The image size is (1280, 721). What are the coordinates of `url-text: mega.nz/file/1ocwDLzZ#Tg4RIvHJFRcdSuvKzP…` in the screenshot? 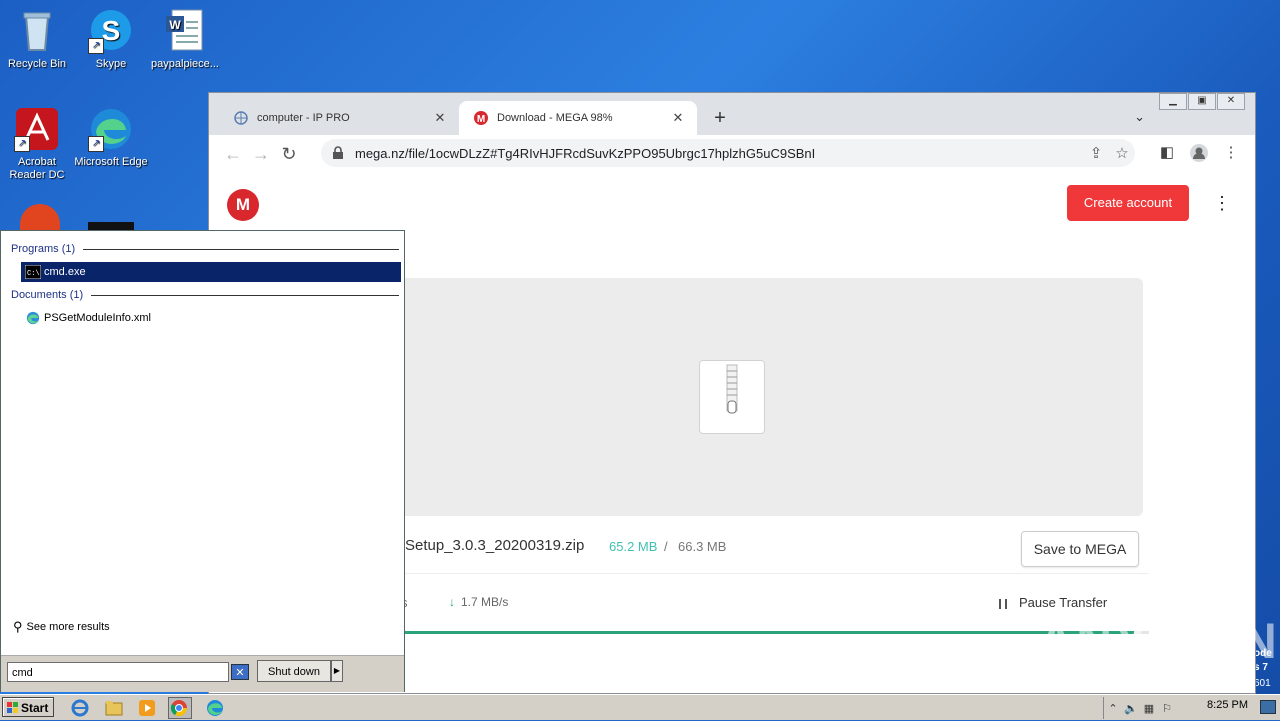 It's located at (585, 153).